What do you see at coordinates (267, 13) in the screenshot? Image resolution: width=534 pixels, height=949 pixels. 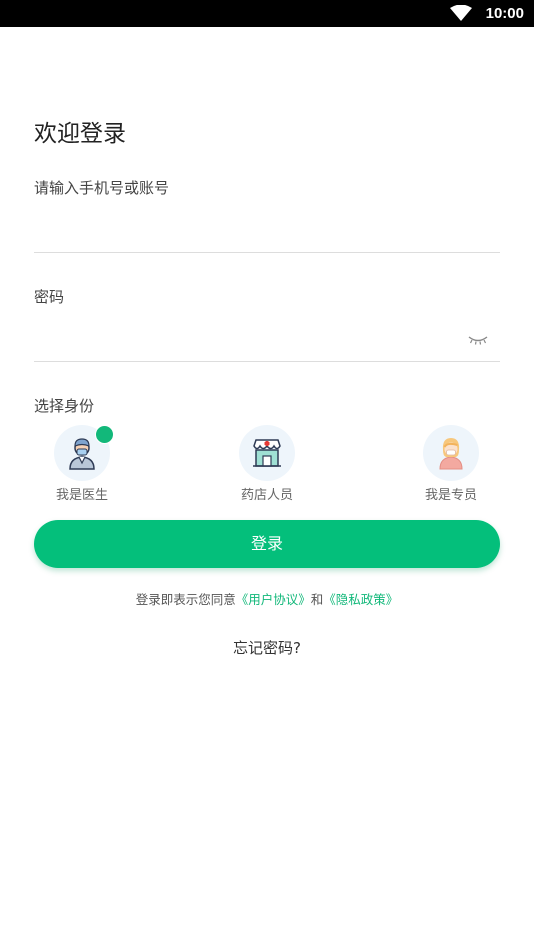 I see `status-bar: 10:00` at bounding box center [267, 13].